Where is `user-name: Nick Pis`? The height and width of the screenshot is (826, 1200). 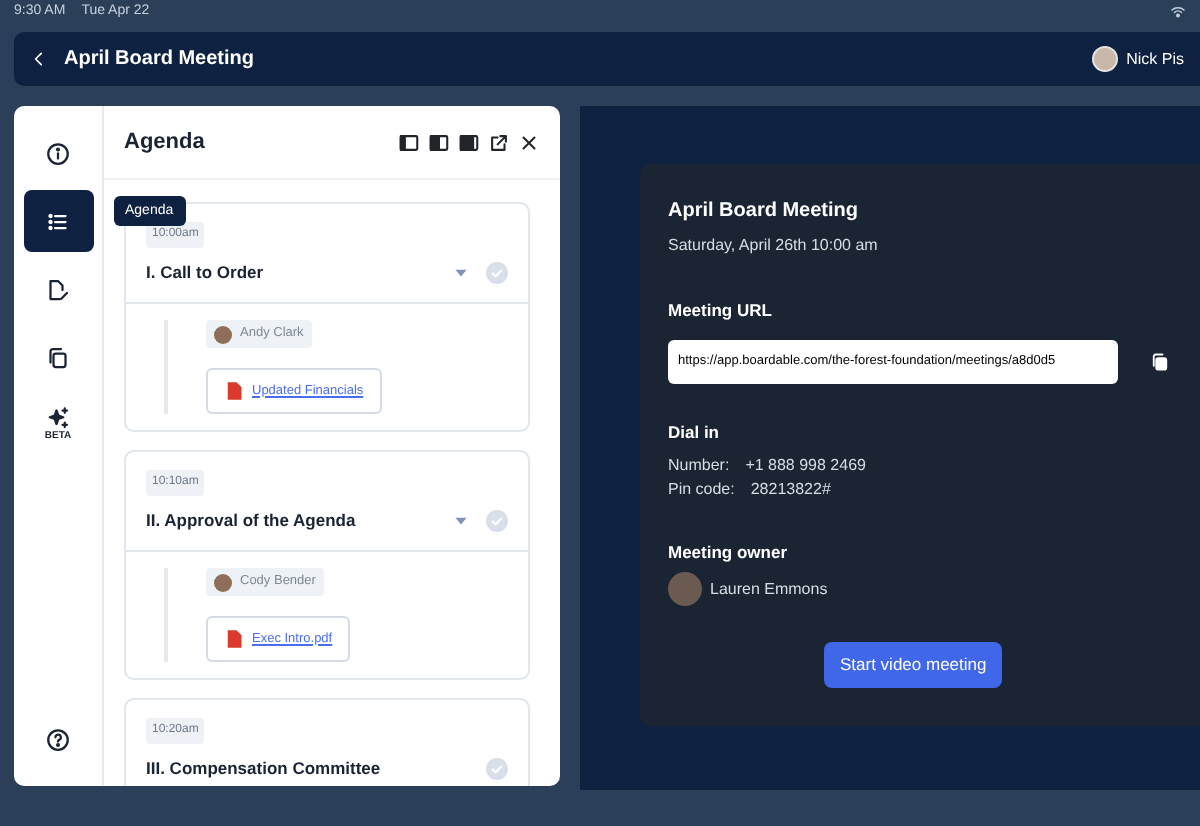
user-name: Nick Pis is located at coordinates (1155, 59).